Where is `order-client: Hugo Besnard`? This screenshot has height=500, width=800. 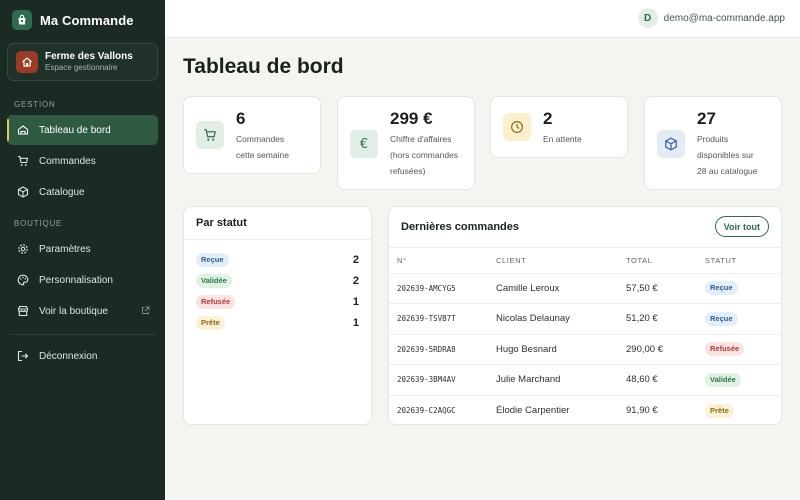 order-client: Hugo Besnard is located at coordinates (561, 349).